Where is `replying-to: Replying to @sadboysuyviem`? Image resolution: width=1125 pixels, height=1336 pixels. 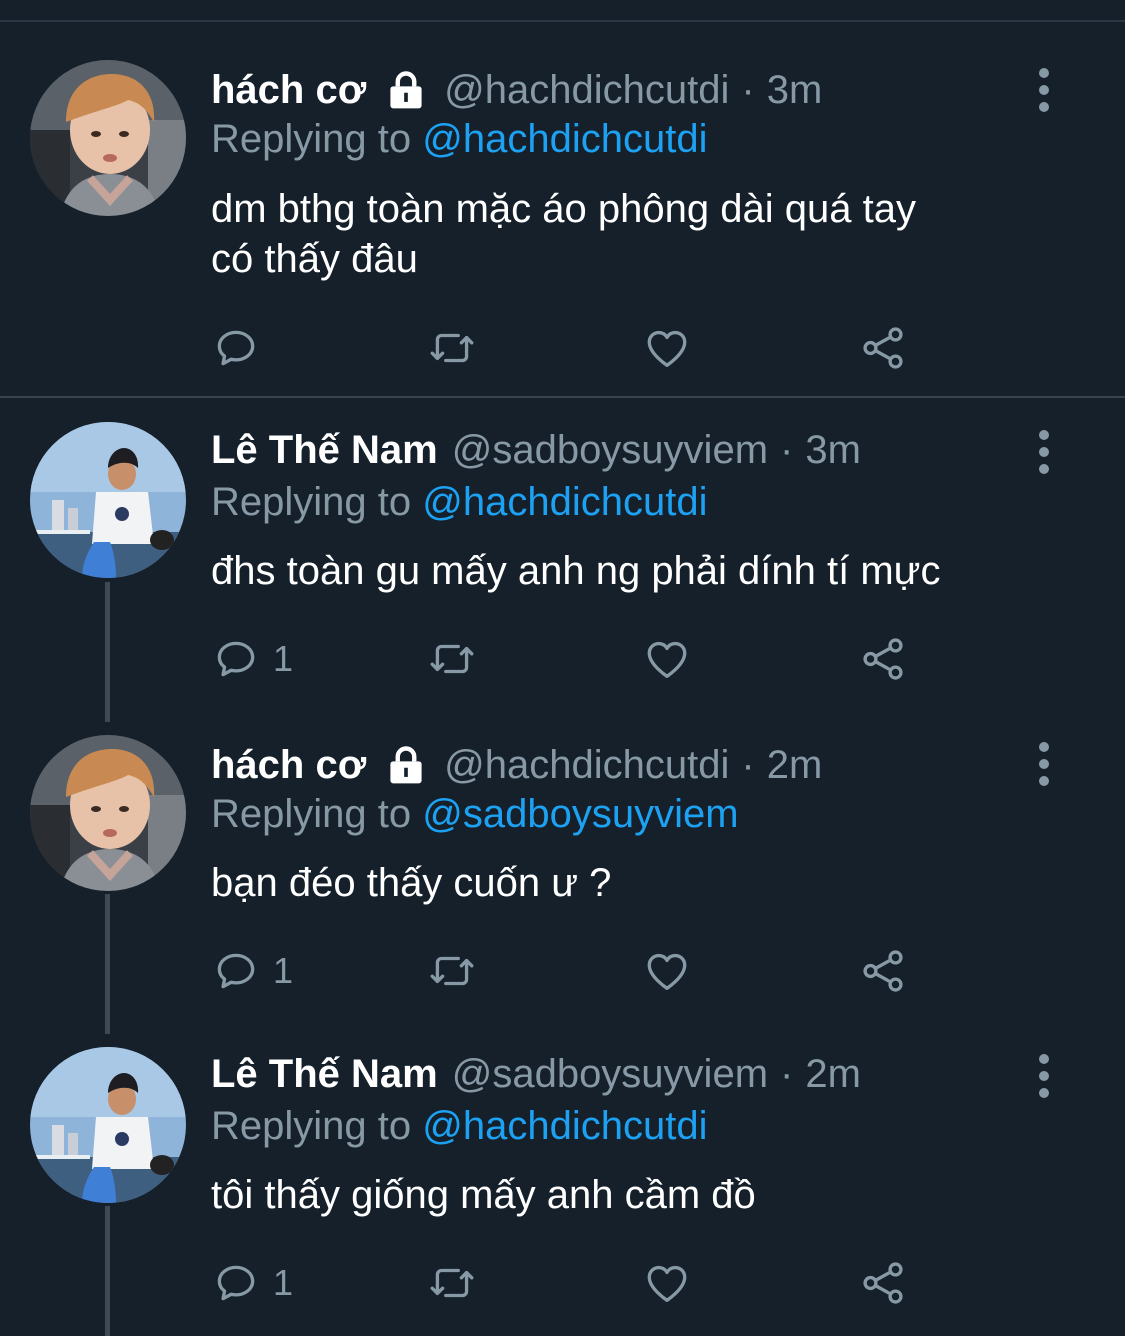 replying-to: Replying to @sadboysuyviem is located at coordinates (475, 814).